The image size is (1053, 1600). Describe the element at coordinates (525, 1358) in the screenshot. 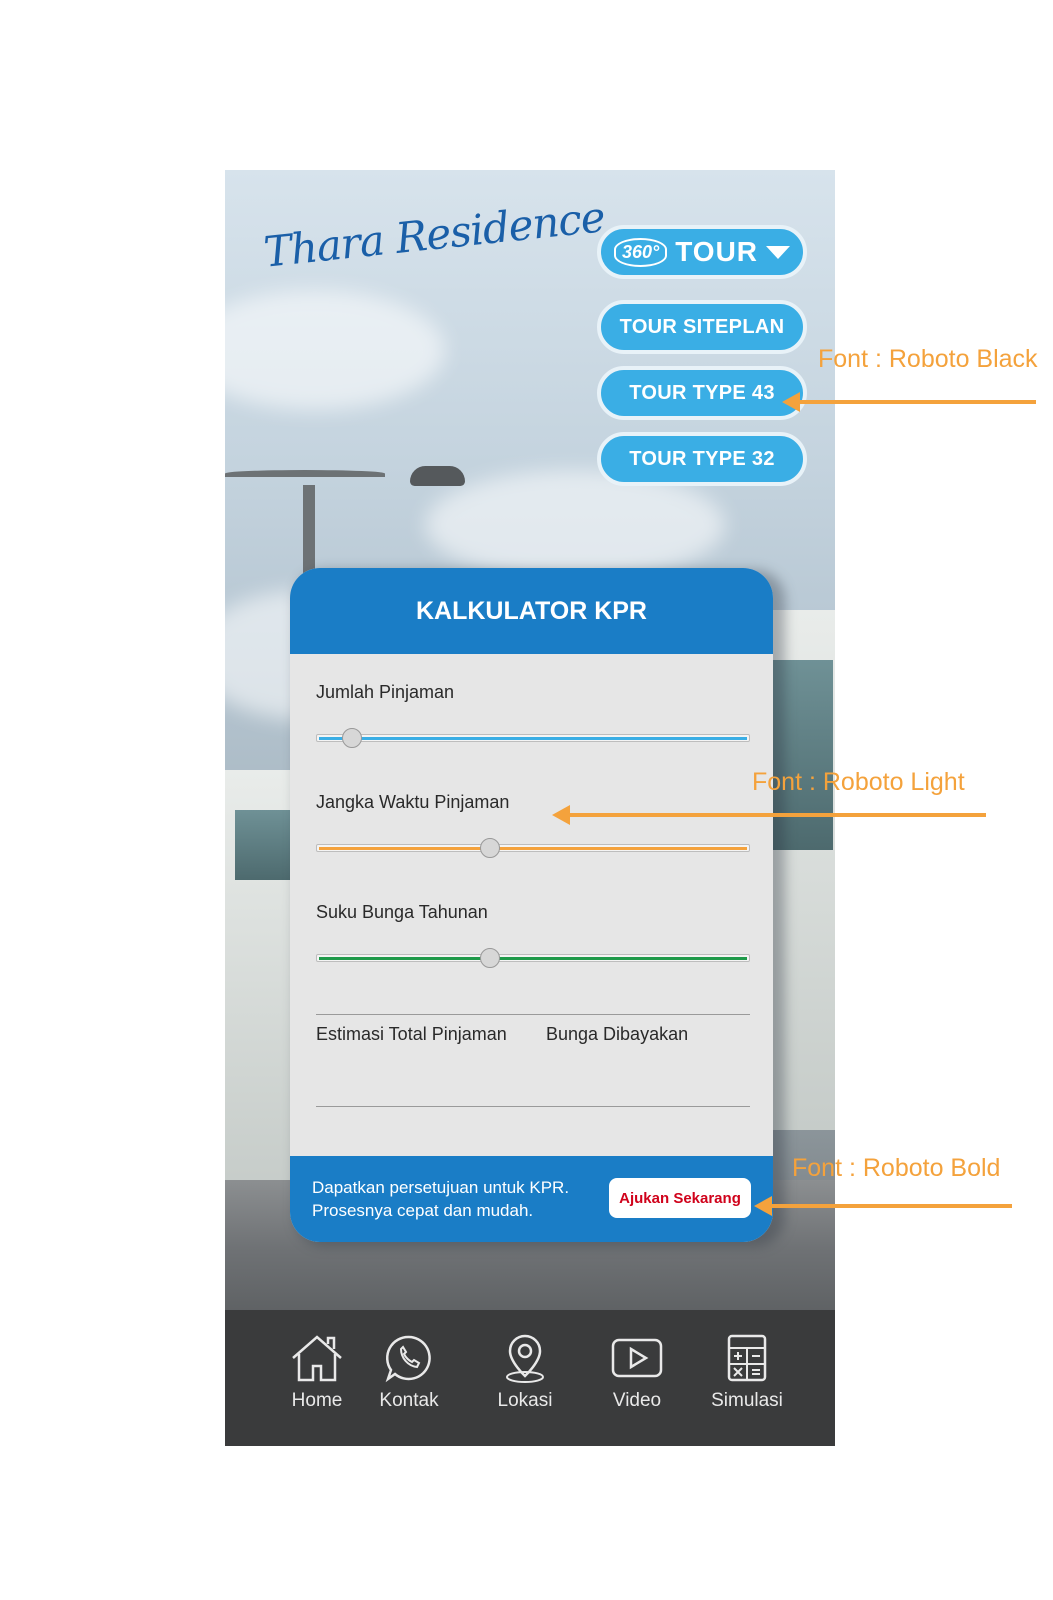

I see `location-pin-icon` at that location.